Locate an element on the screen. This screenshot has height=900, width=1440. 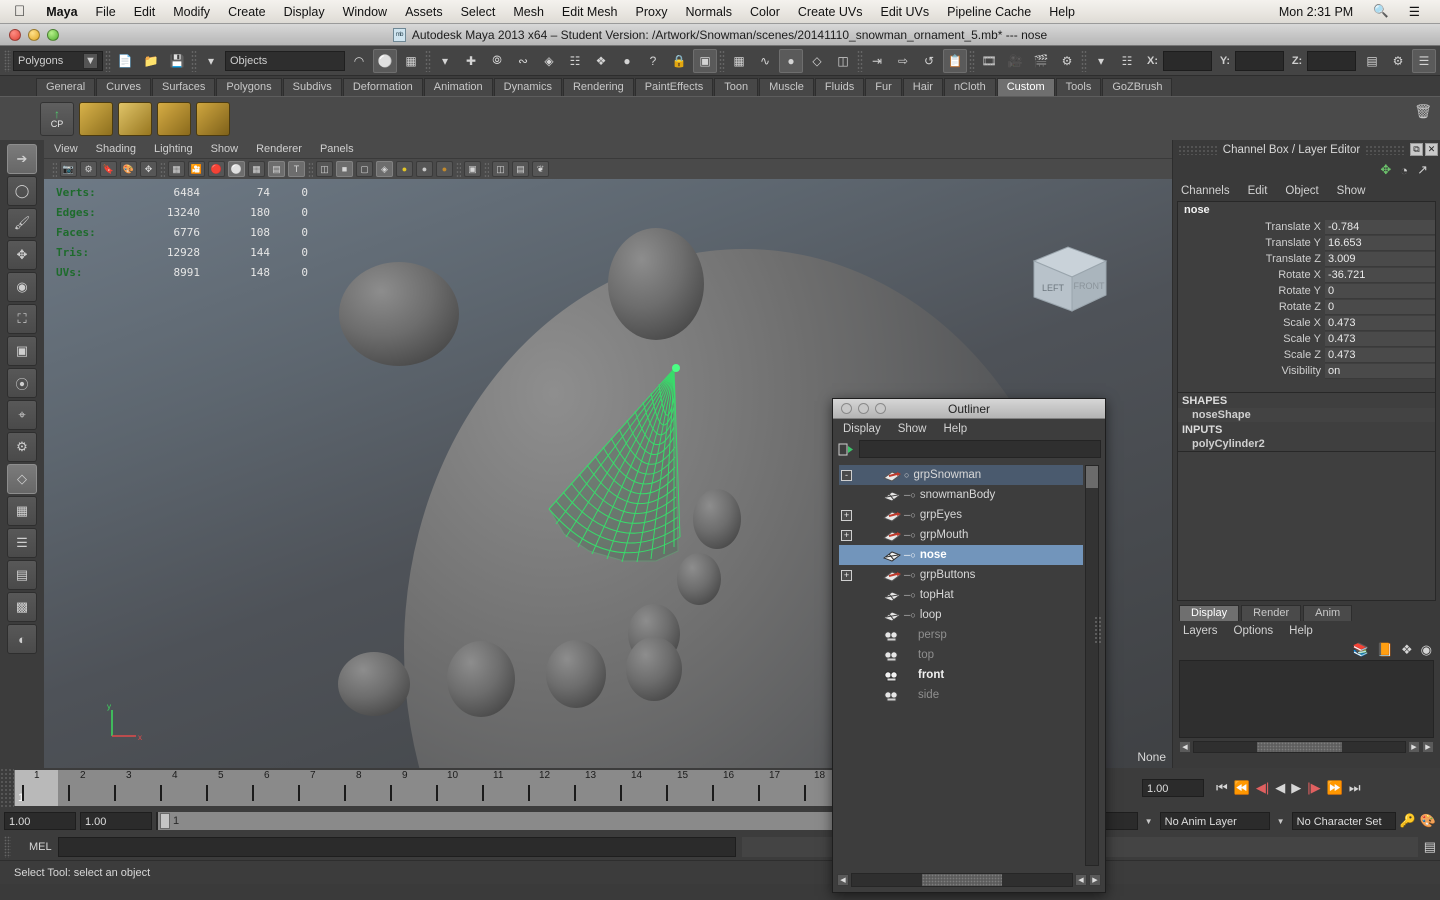
outliner-row-grpeyes: + ─○ grpEyes is located at coordinates (961, 515).